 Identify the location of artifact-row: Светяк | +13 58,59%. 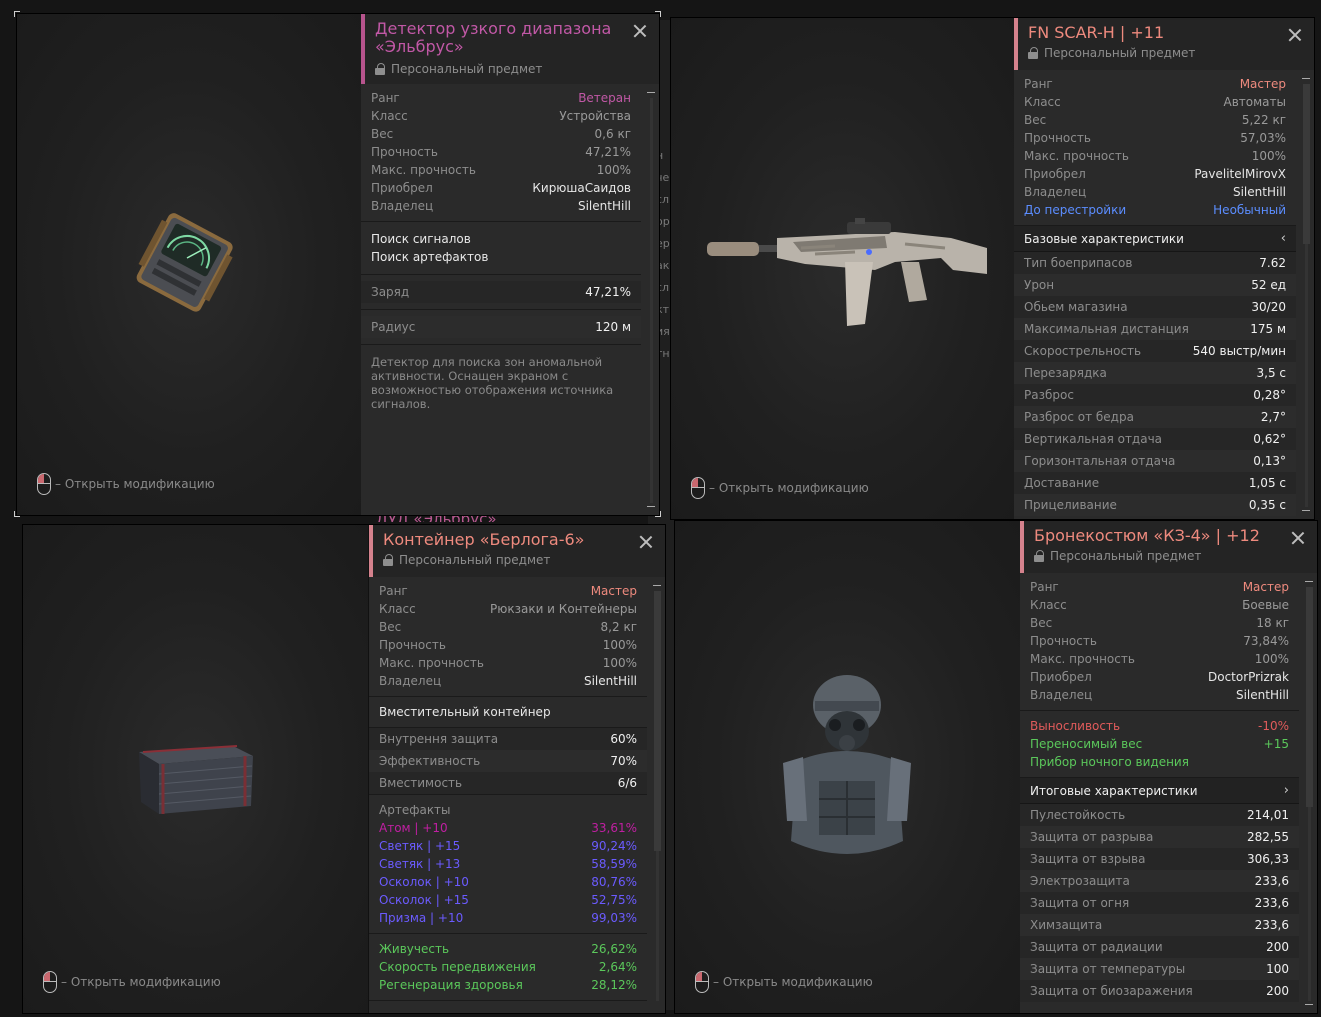
(508, 864).